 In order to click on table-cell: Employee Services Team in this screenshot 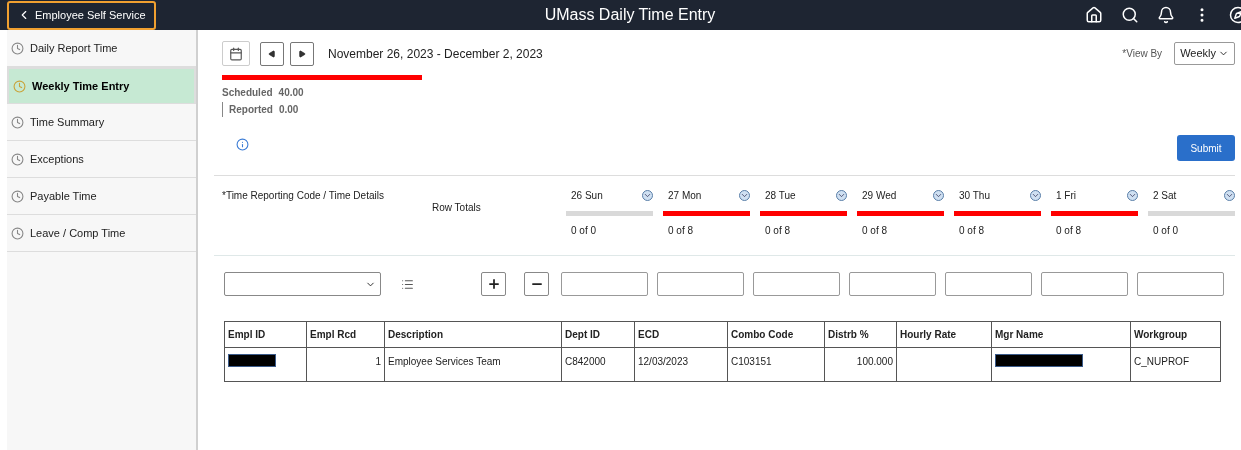, I will do `click(444, 361)`.